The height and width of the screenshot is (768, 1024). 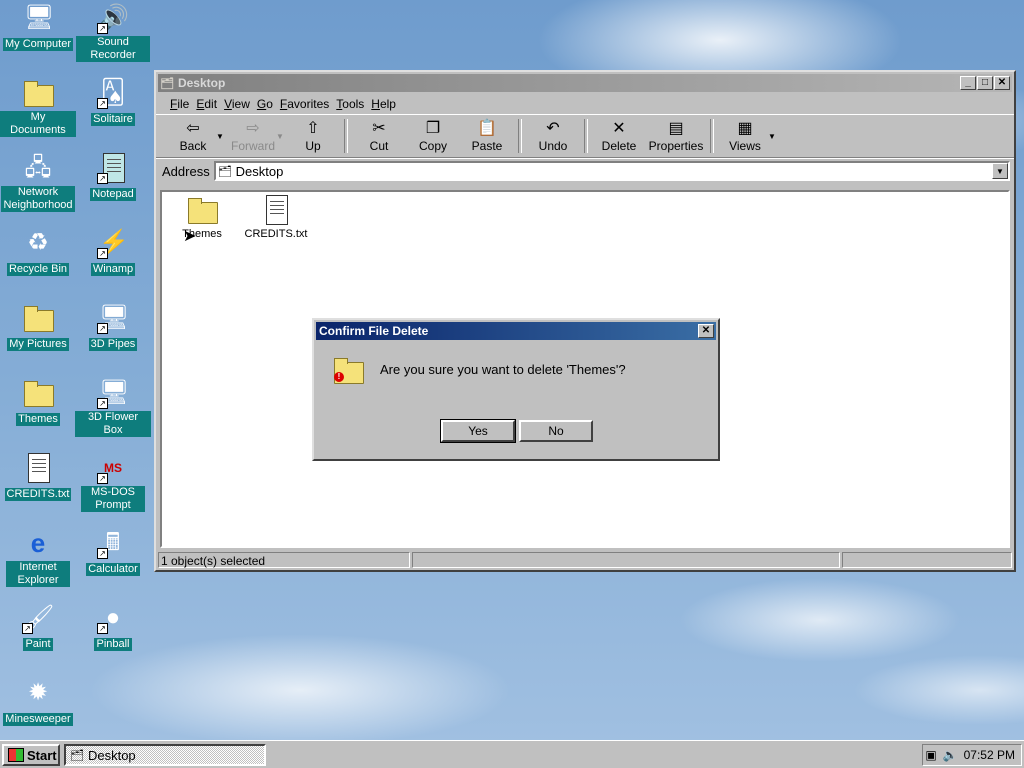 What do you see at coordinates (113, 319) in the screenshot?
I see `screensaver-icon: 🖥 ↗` at bounding box center [113, 319].